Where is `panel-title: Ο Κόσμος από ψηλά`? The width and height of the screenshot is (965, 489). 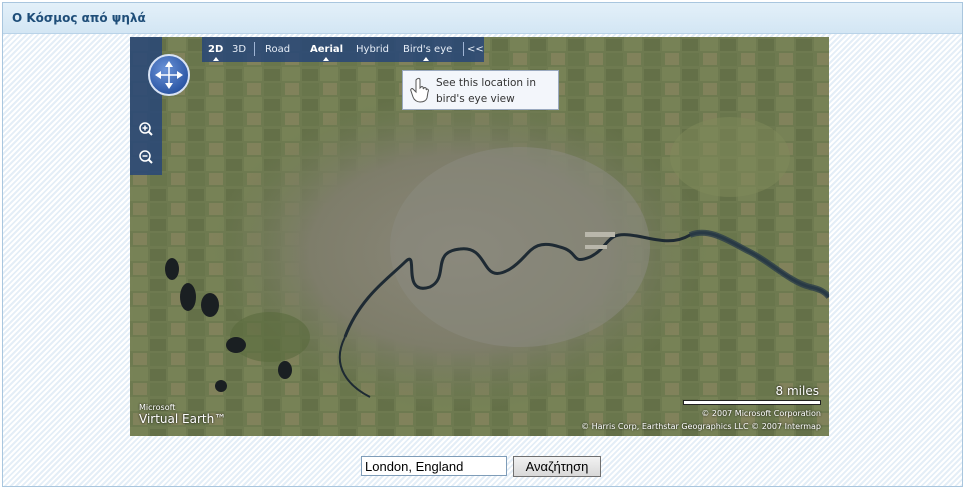
panel-title: Ο Κόσμος από ψηλά is located at coordinates (79, 18).